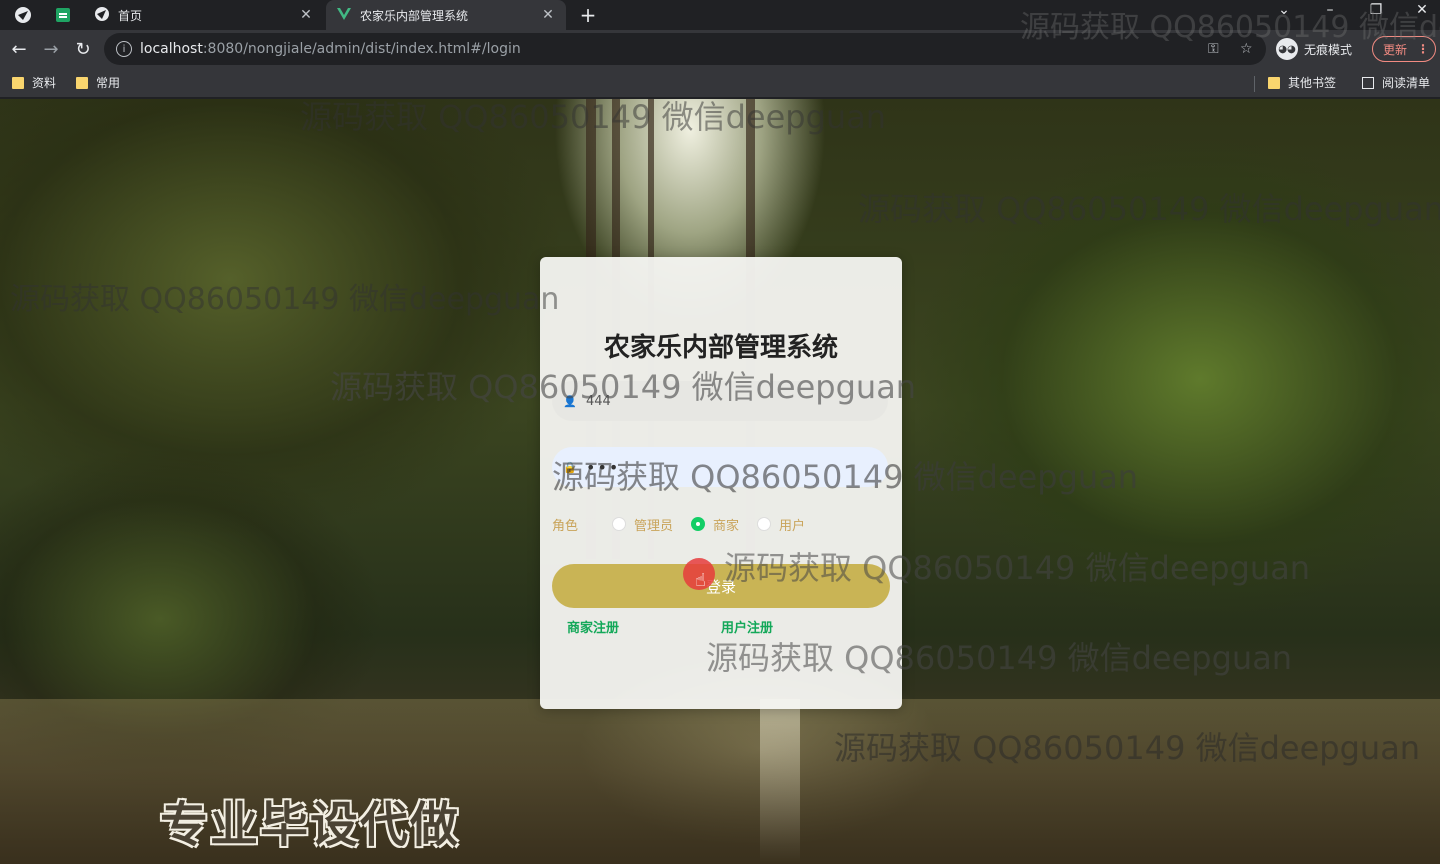  I want to click on bookmark-label: 阅读清单, so click(1406, 83).